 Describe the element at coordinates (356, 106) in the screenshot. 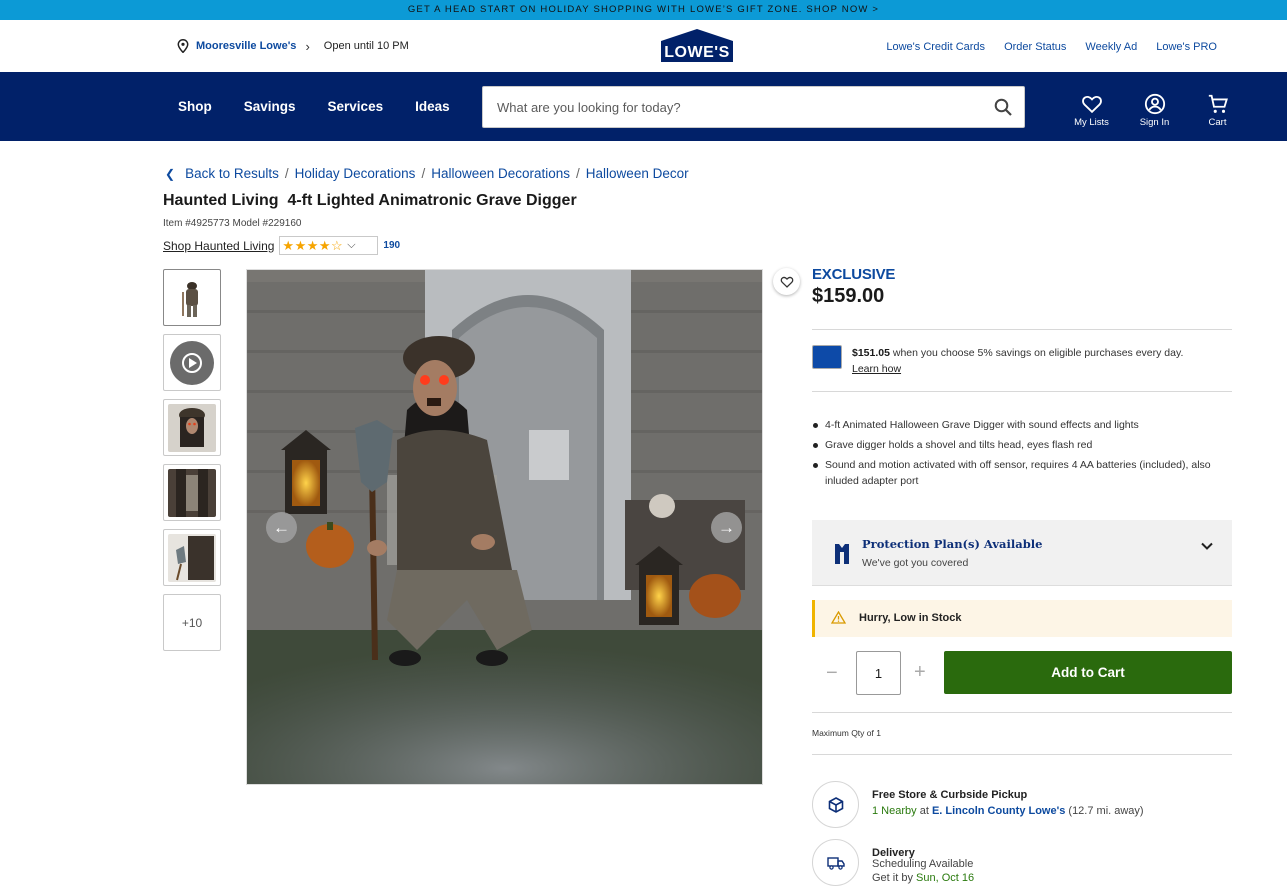

I see `nav-services: Services` at that location.